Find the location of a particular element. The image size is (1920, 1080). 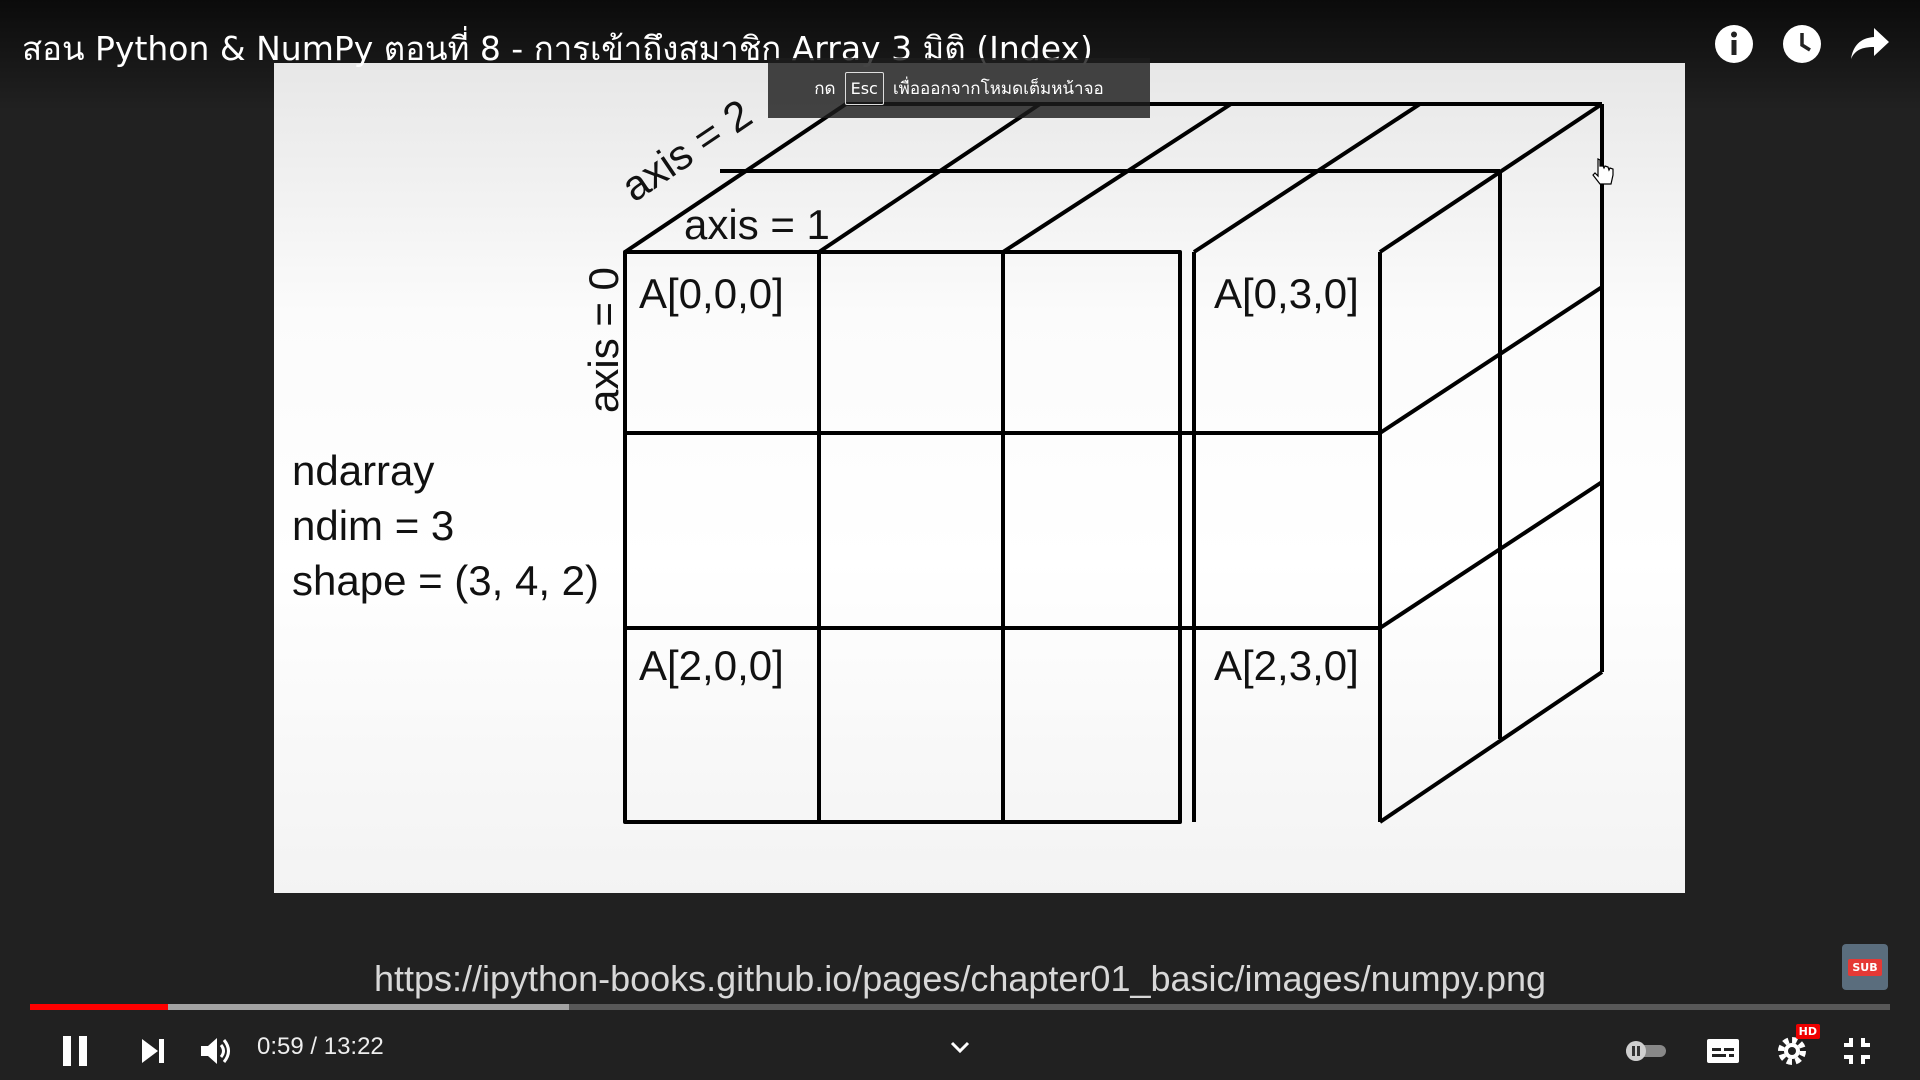

exit-fullscreen-icon is located at coordinates (1857, 1051).